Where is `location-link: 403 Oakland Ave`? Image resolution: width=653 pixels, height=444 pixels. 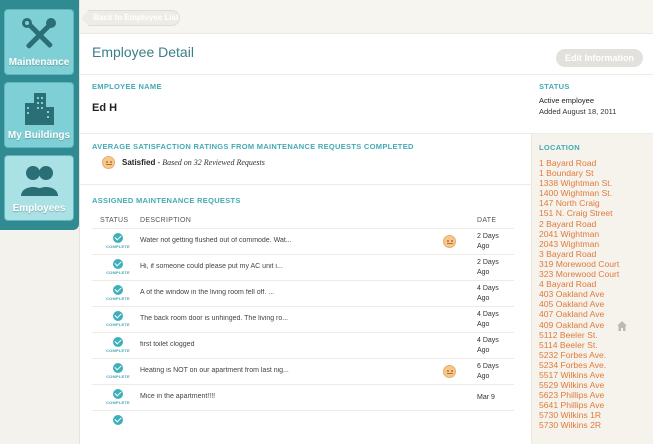 location-link: 403 Oakland Ave is located at coordinates (579, 294).